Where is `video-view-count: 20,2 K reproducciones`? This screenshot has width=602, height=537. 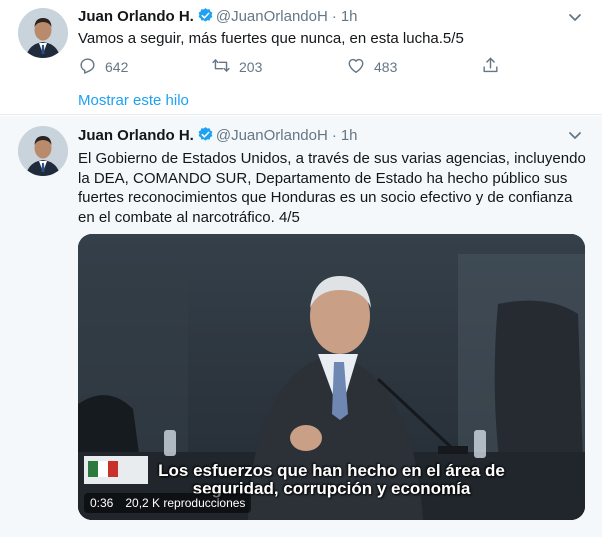
video-view-count: 20,2 K reproducciones is located at coordinates (185, 503).